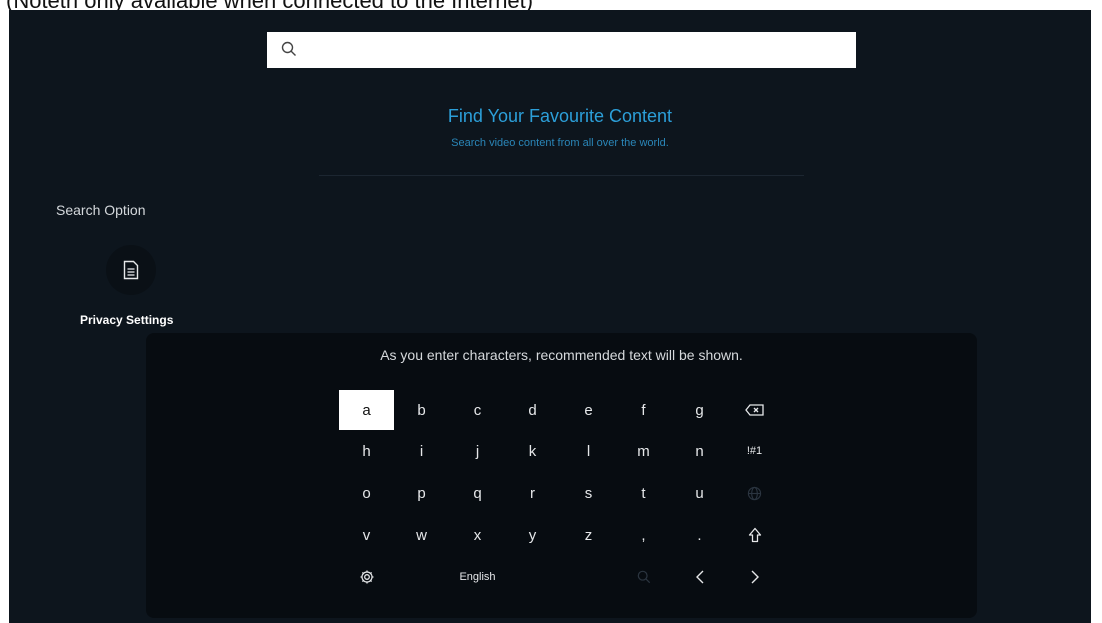 The width and height of the screenshot is (1102, 623). I want to click on key-z: z, so click(588, 535).